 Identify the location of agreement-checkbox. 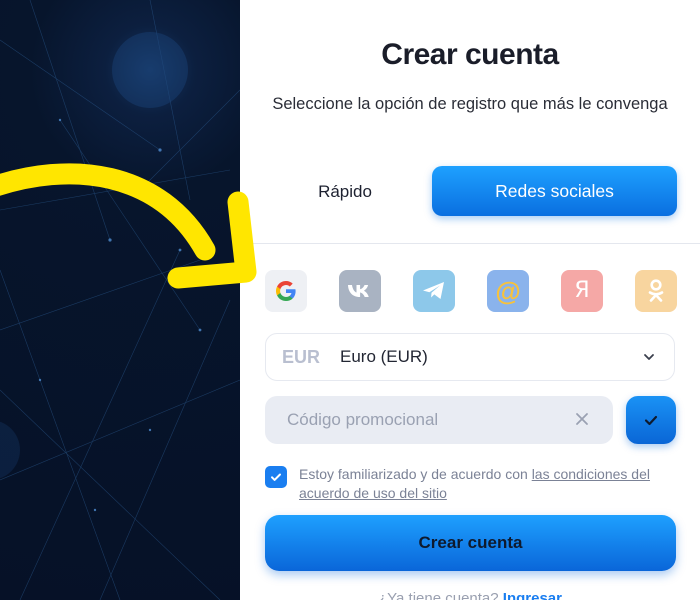
(276, 477).